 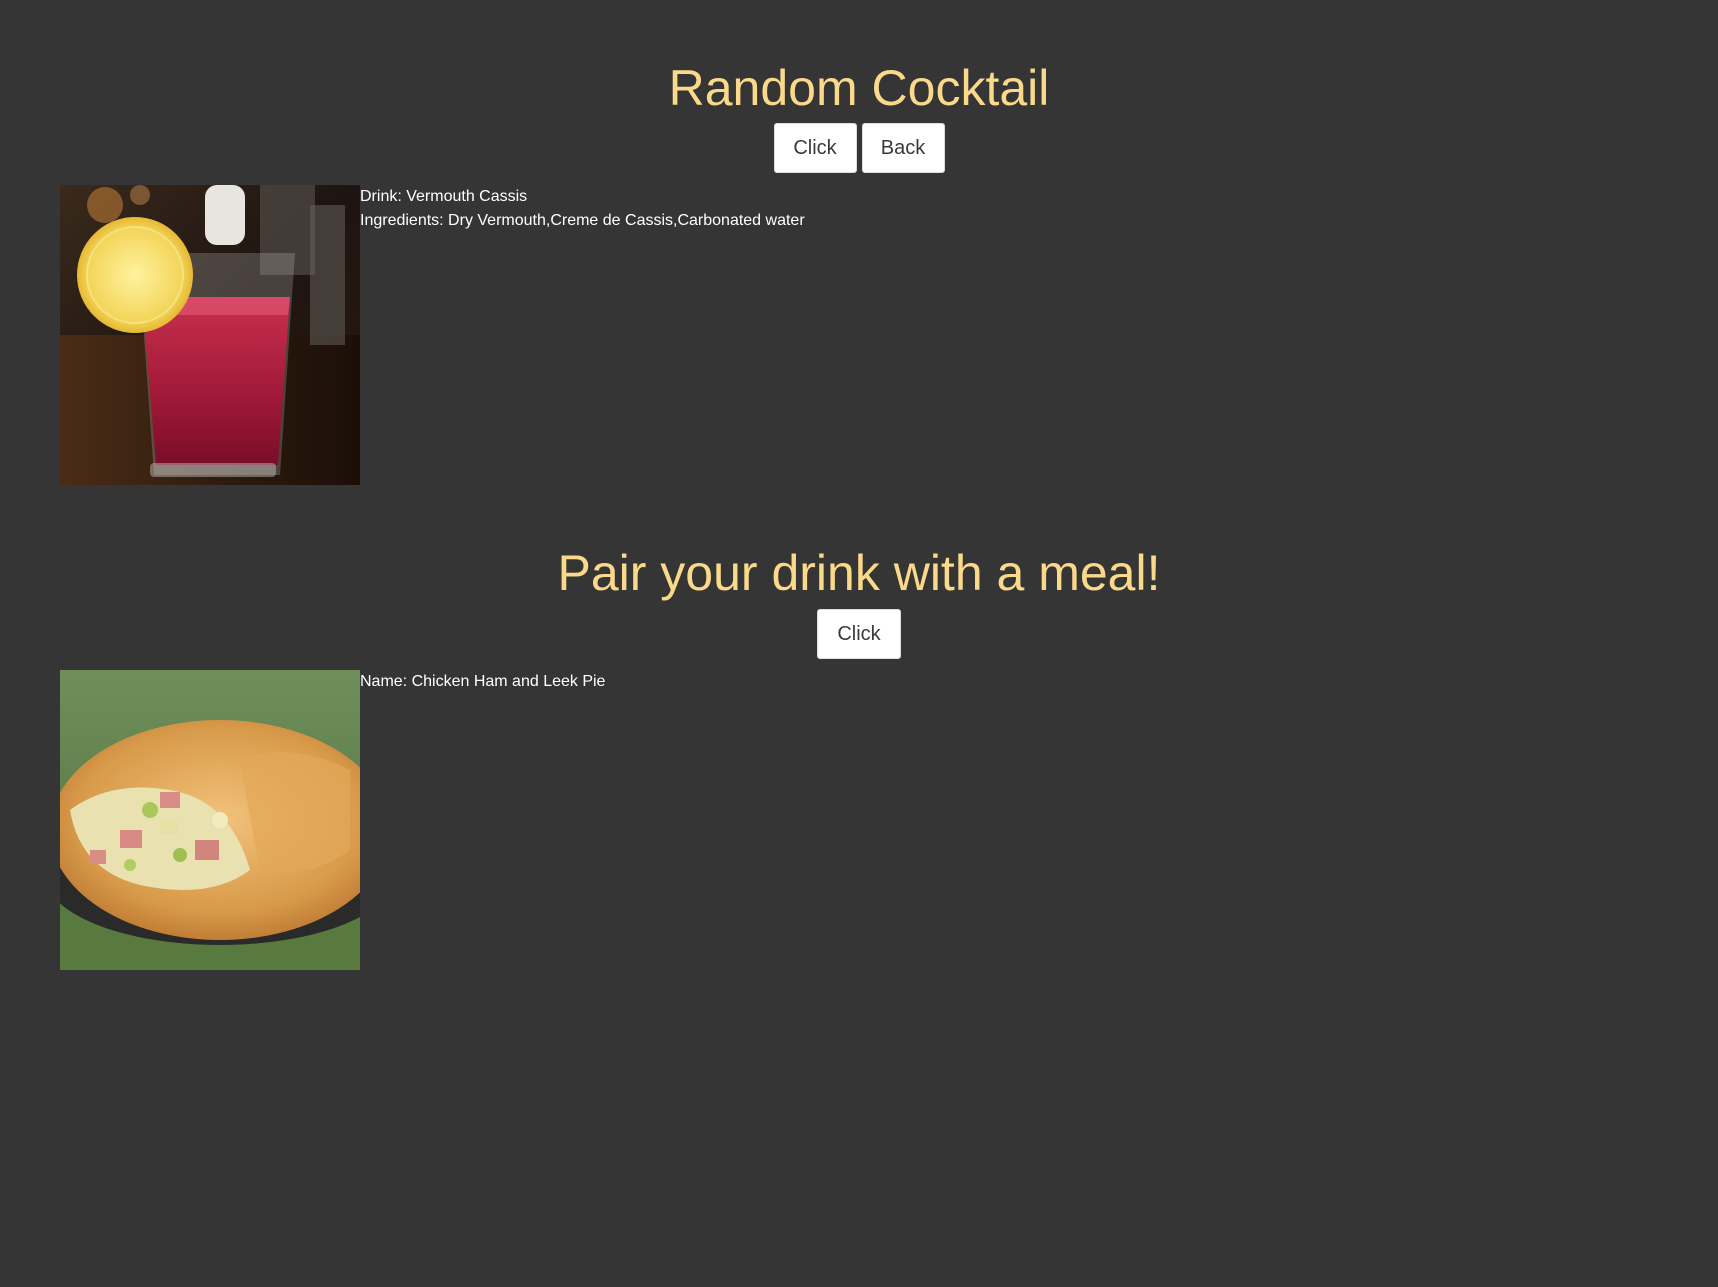 I want to click on cocktail-click-button: Click, so click(x=815, y=148).